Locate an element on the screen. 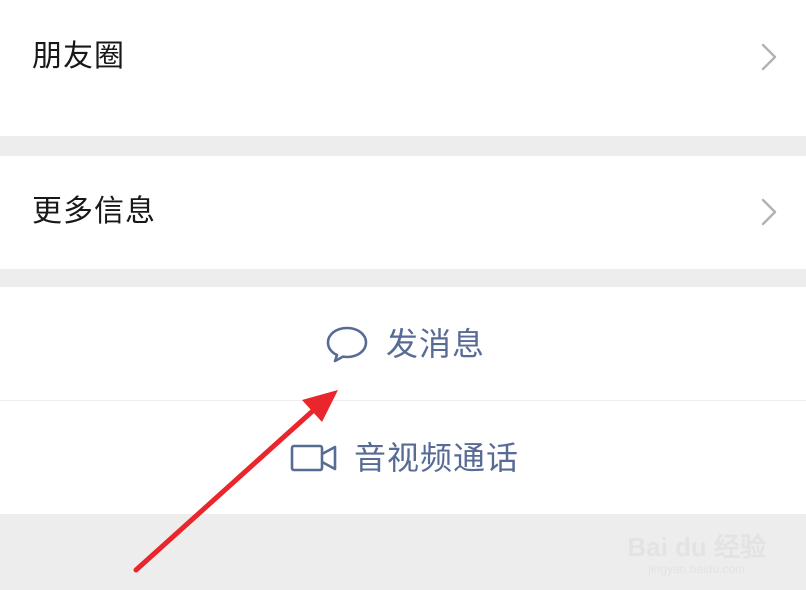 This screenshot has width=806, height=590. baidu-jingyan-watermark: Bai du 经验 jingyan.baidu.com is located at coordinates (696, 555).